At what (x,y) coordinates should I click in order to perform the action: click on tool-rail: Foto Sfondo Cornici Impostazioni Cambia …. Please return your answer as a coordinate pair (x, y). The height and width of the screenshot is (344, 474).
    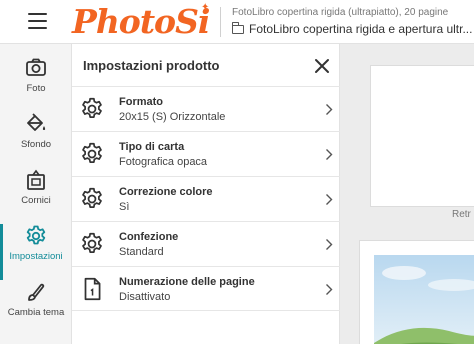
    Looking at the image, I should click on (36, 194).